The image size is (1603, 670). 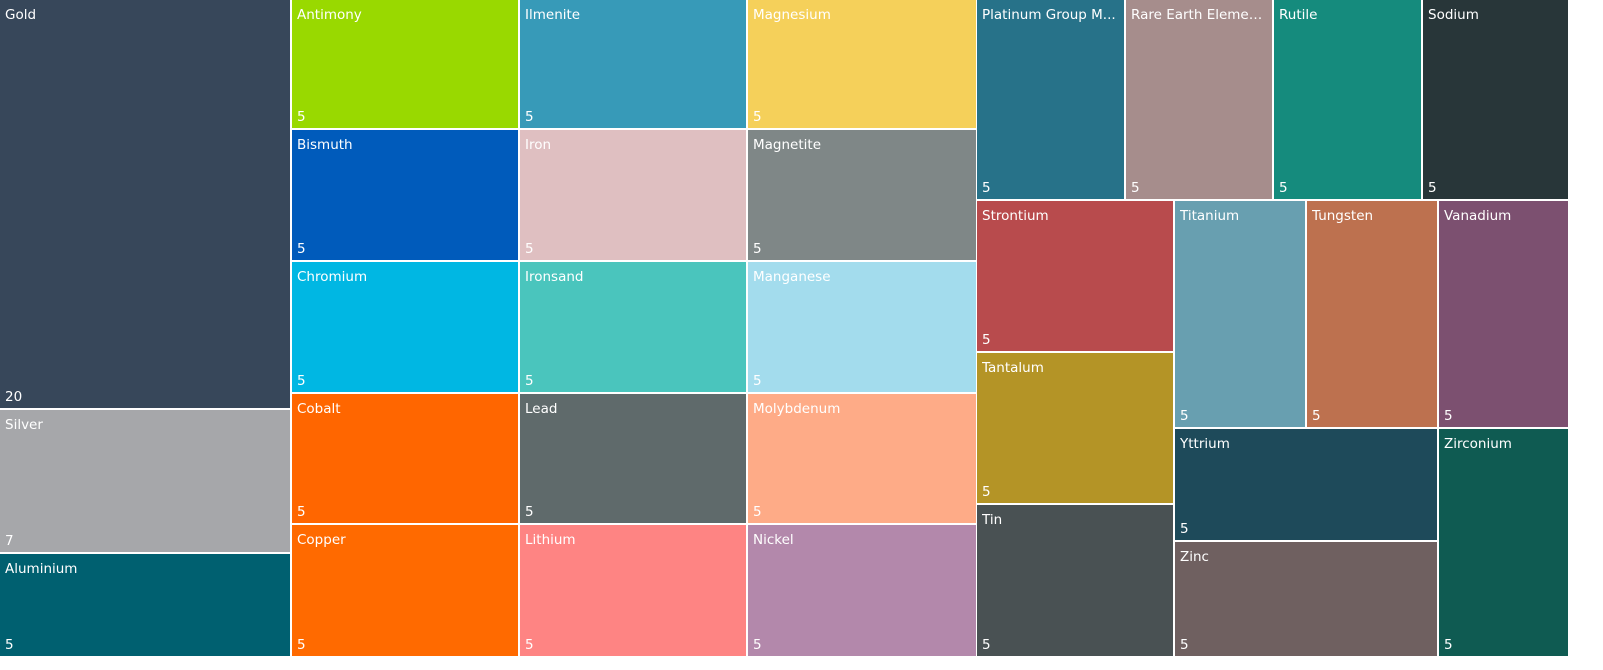 I want to click on tile-label: Tungsten, so click(x=1343, y=216).